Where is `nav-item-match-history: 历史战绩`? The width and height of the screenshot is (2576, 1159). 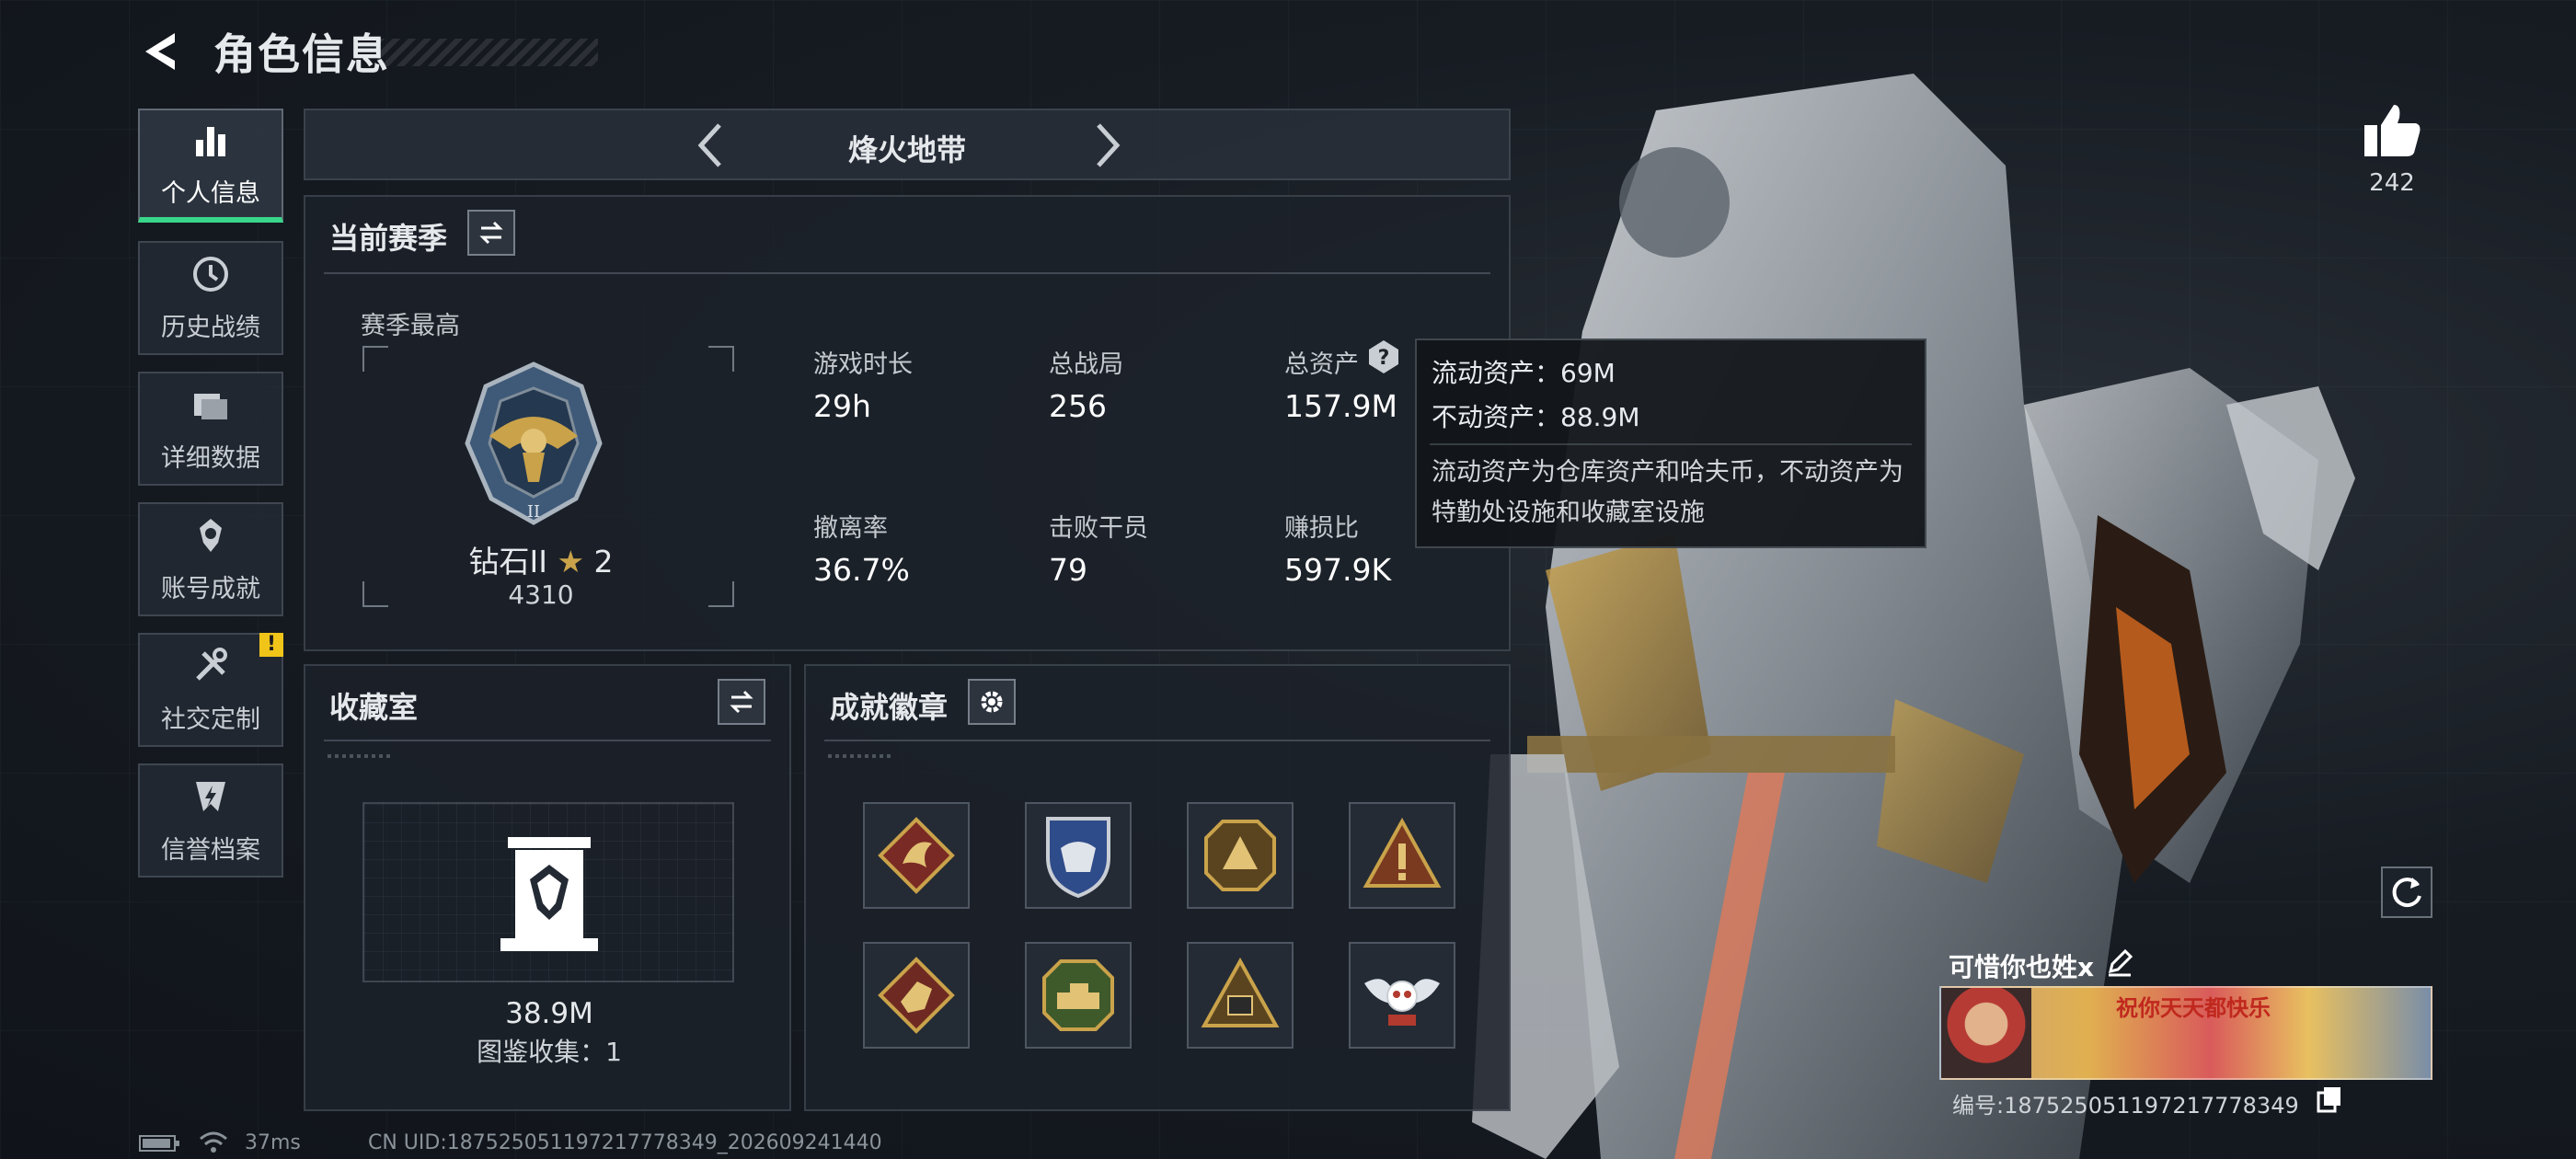 nav-item-match-history: 历史战绩 is located at coordinates (210, 298).